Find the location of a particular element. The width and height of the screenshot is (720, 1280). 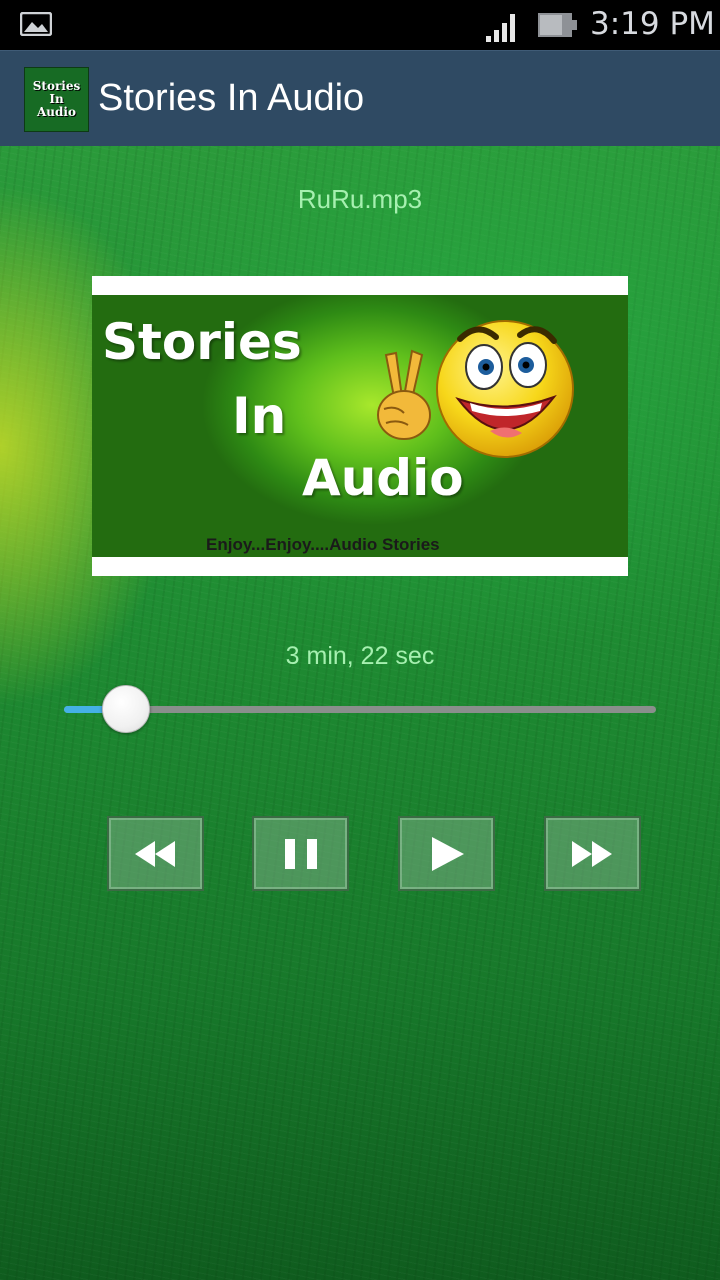

track-file-name: RuRu.mp3 is located at coordinates (360, 199).